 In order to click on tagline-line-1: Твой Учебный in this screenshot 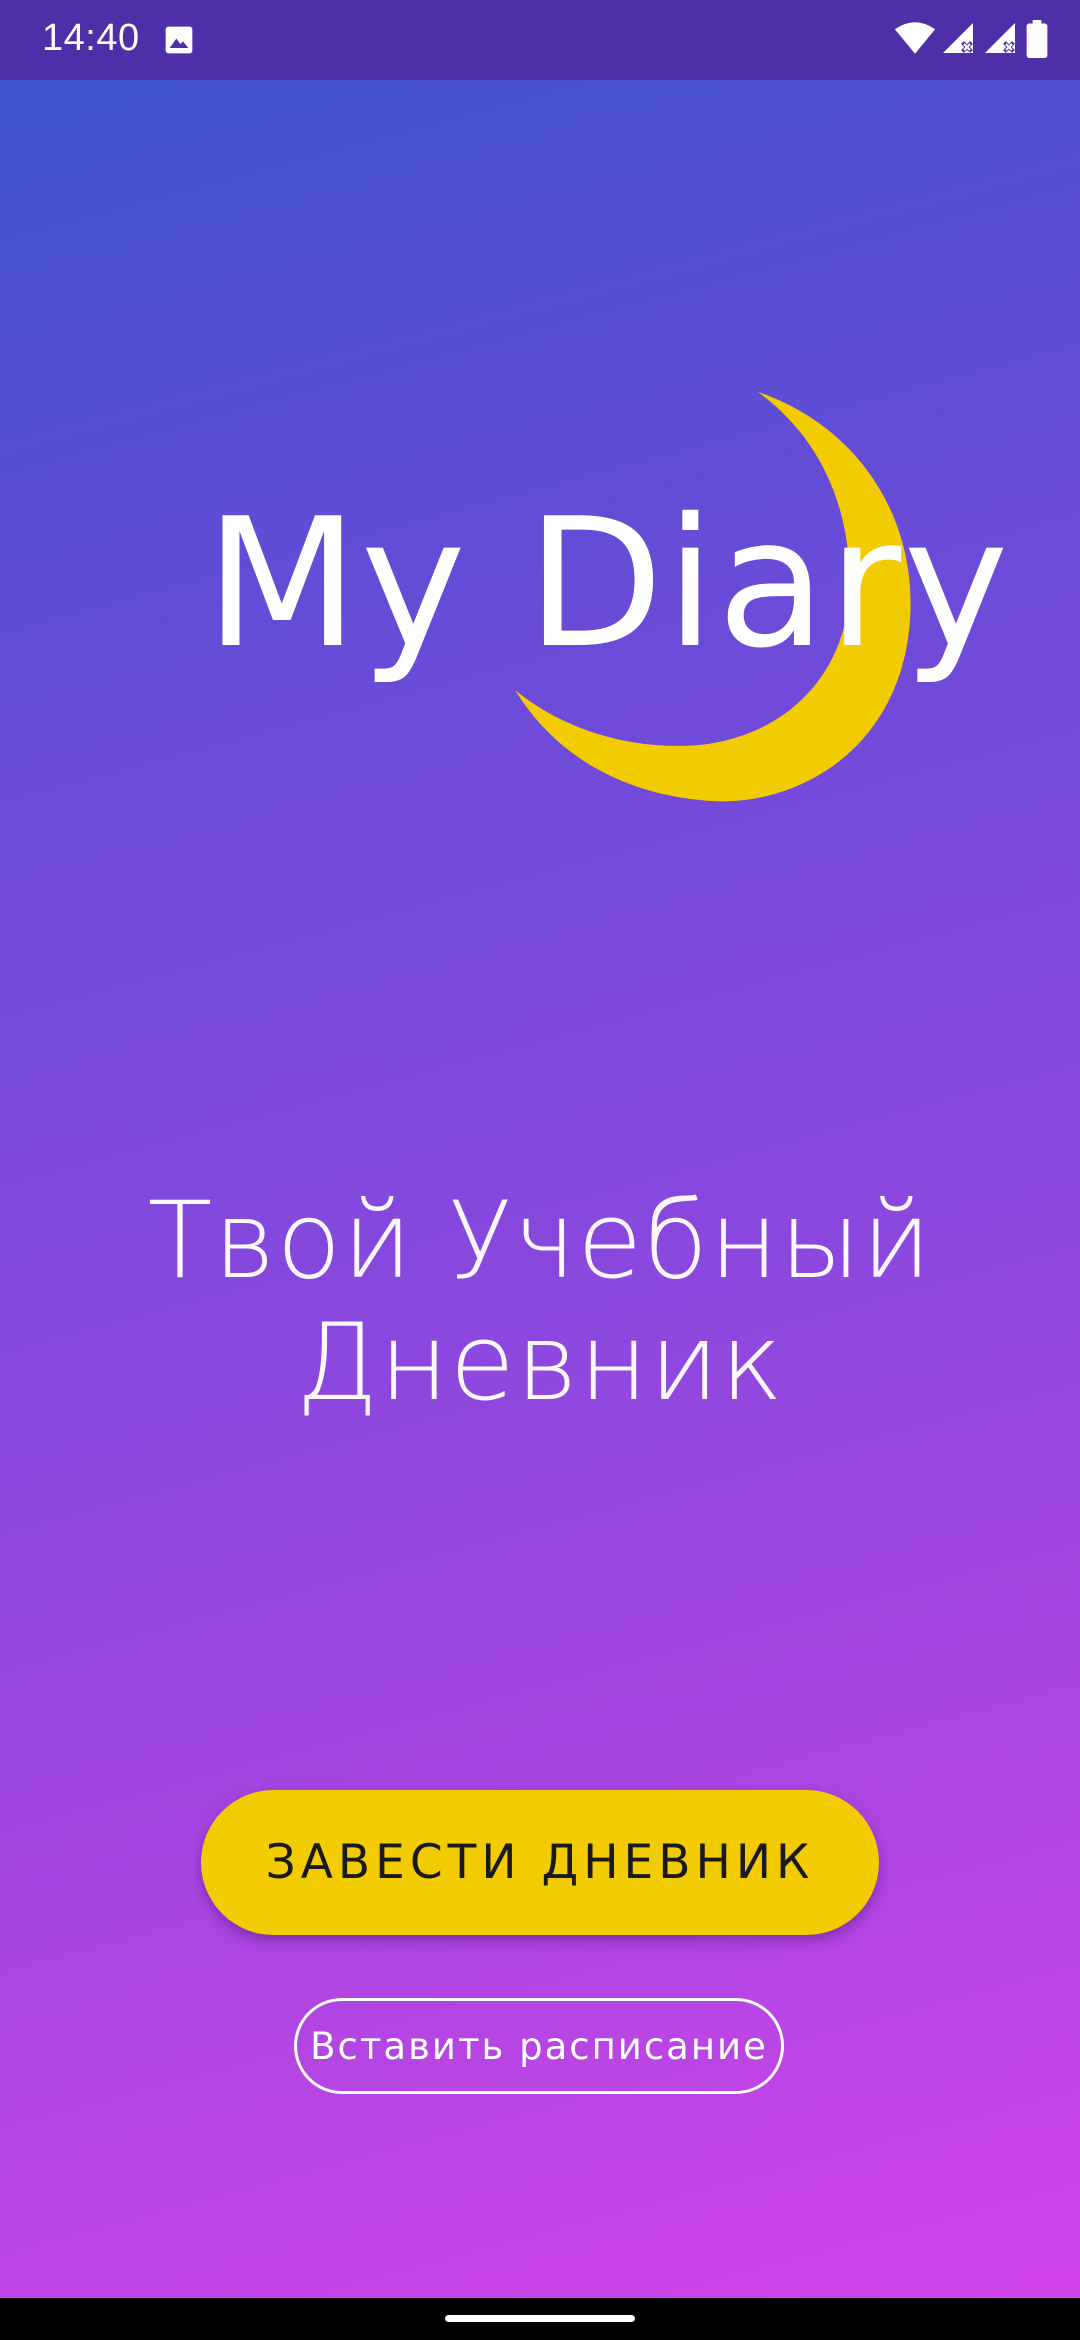, I will do `click(540, 1240)`.